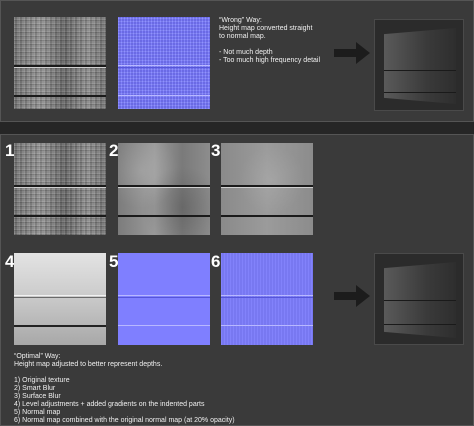  Describe the element at coordinates (37, 396) in the screenshot. I see `step-description: 3) Surface Blur` at that location.